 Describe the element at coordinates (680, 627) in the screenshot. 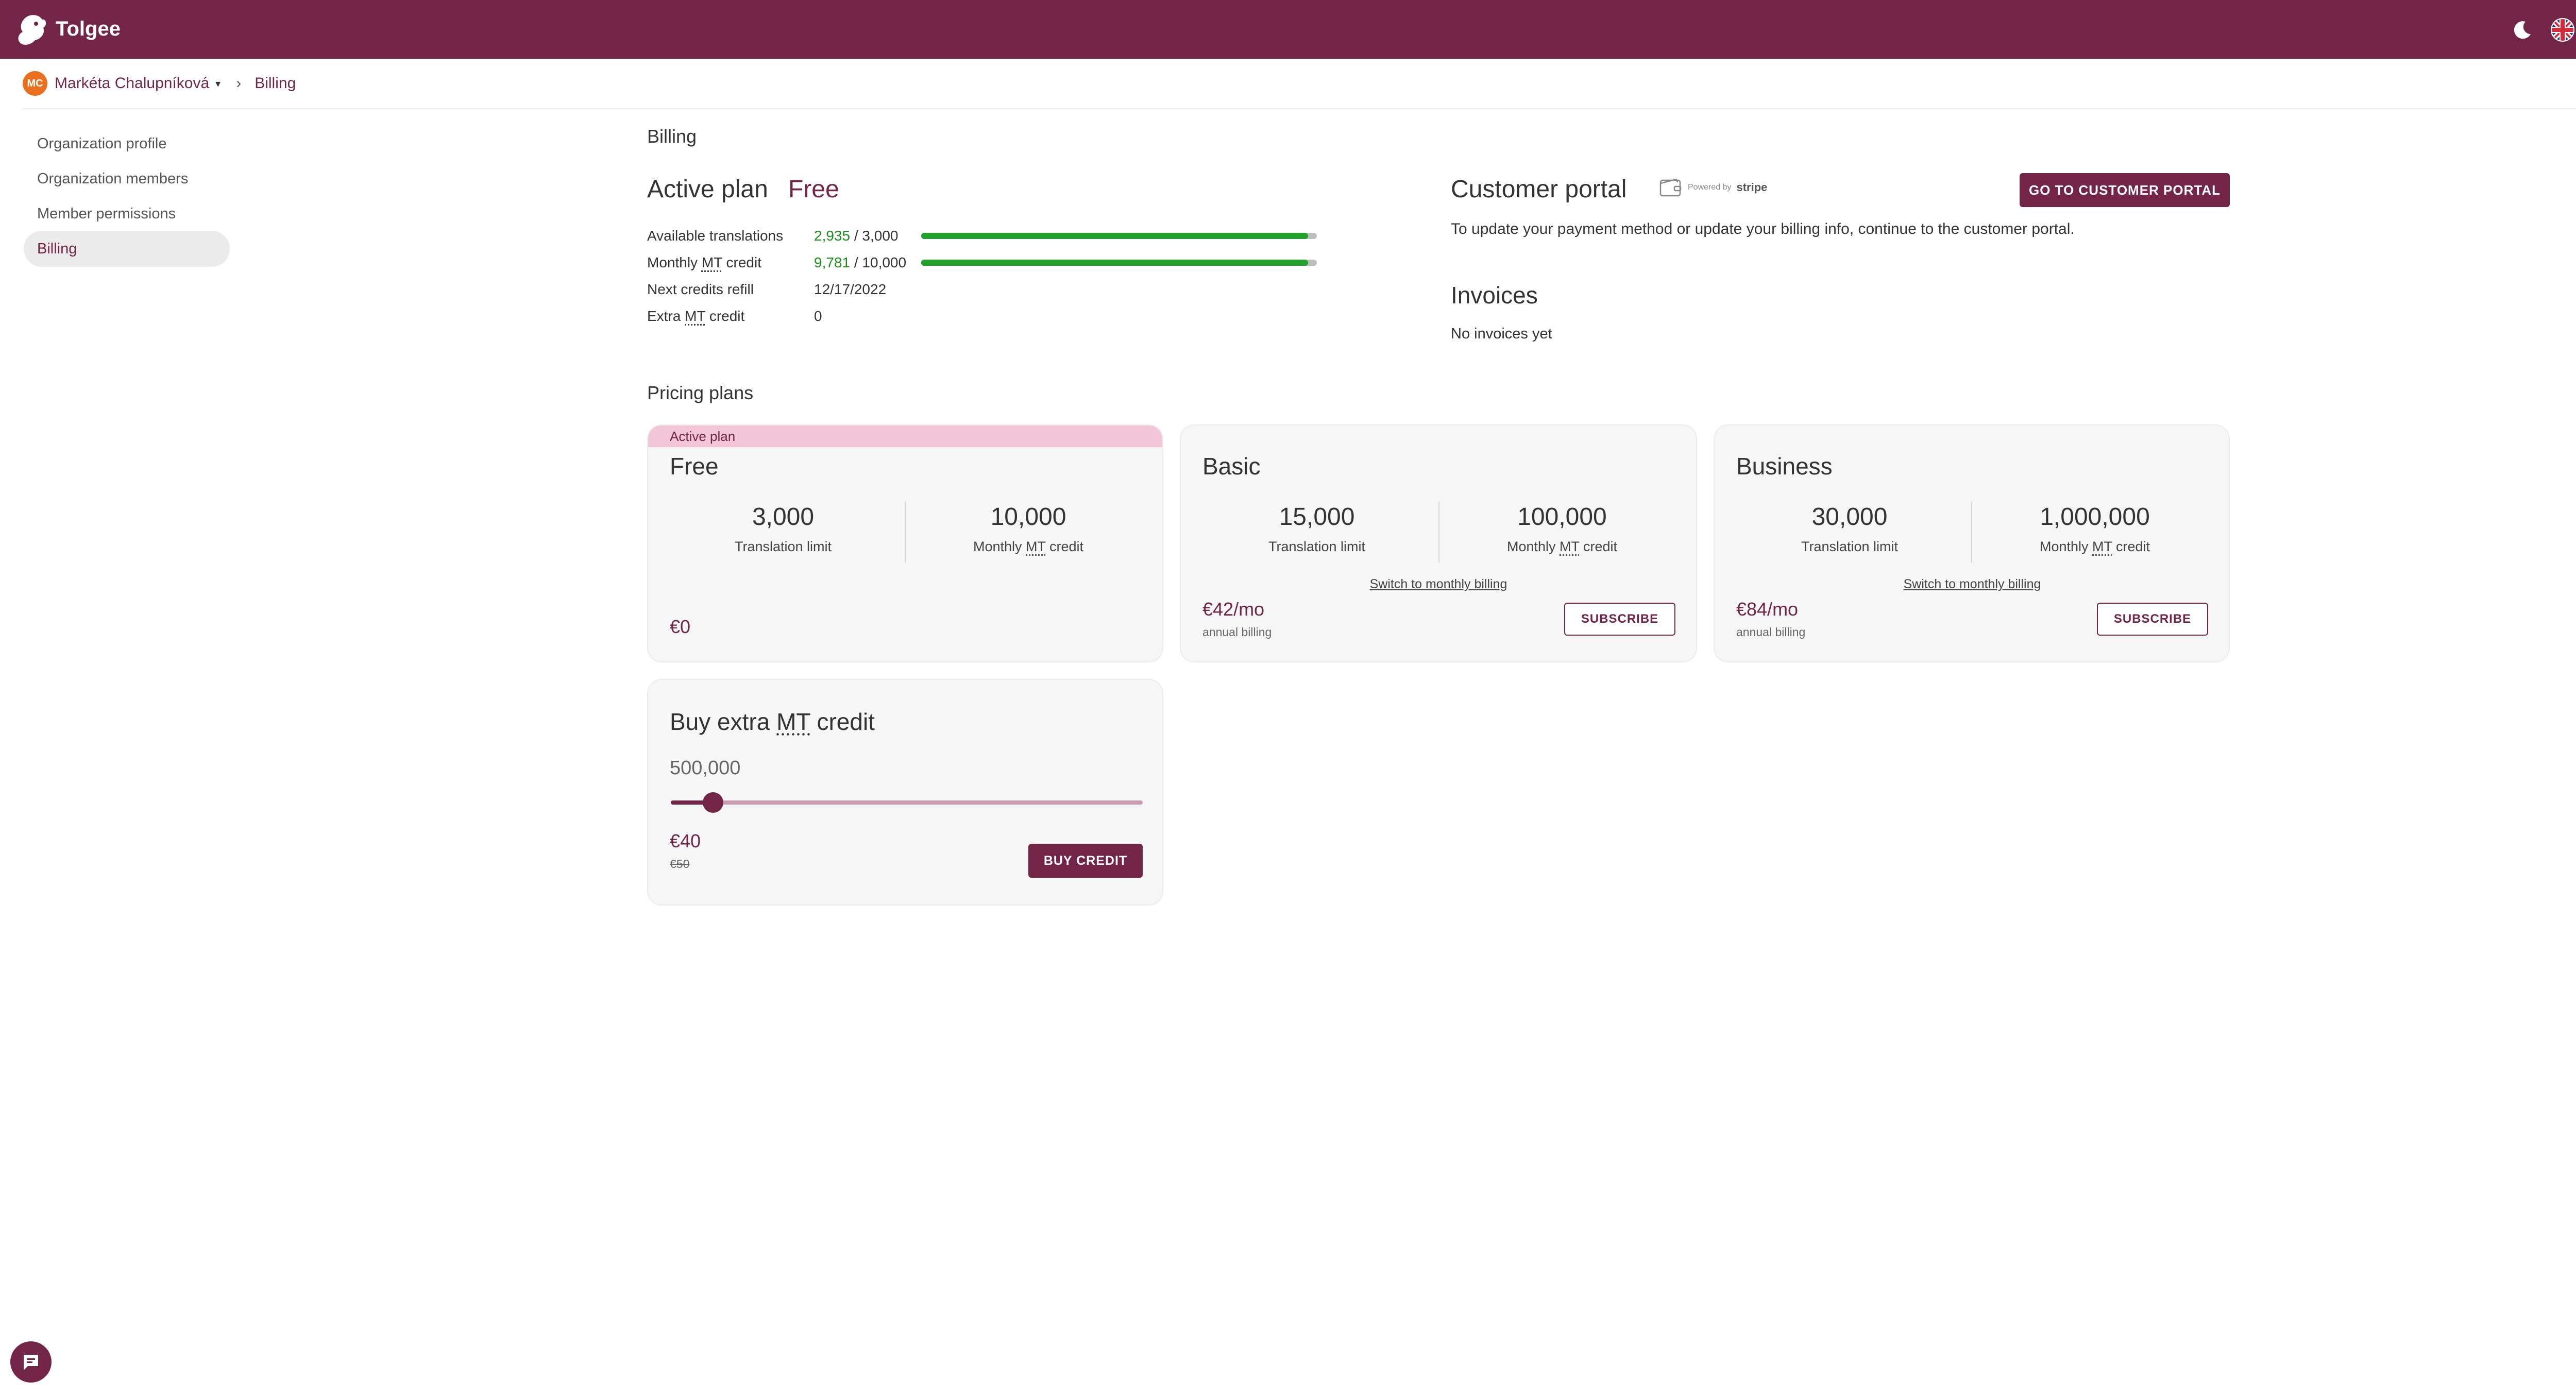

I see `plan-price: €0` at that location.